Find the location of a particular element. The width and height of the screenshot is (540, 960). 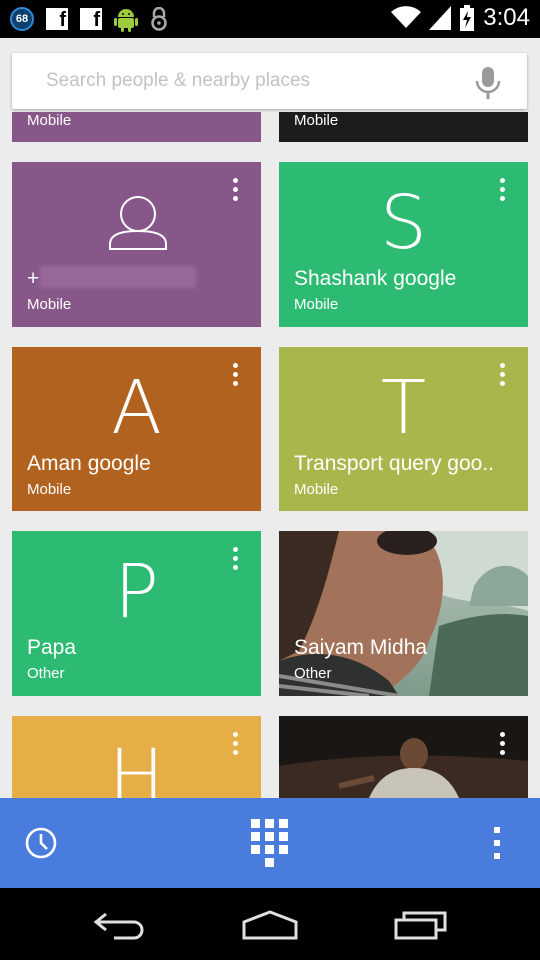

contact-tile: S Shashank google Mobile is located at coordinates (403, 244).